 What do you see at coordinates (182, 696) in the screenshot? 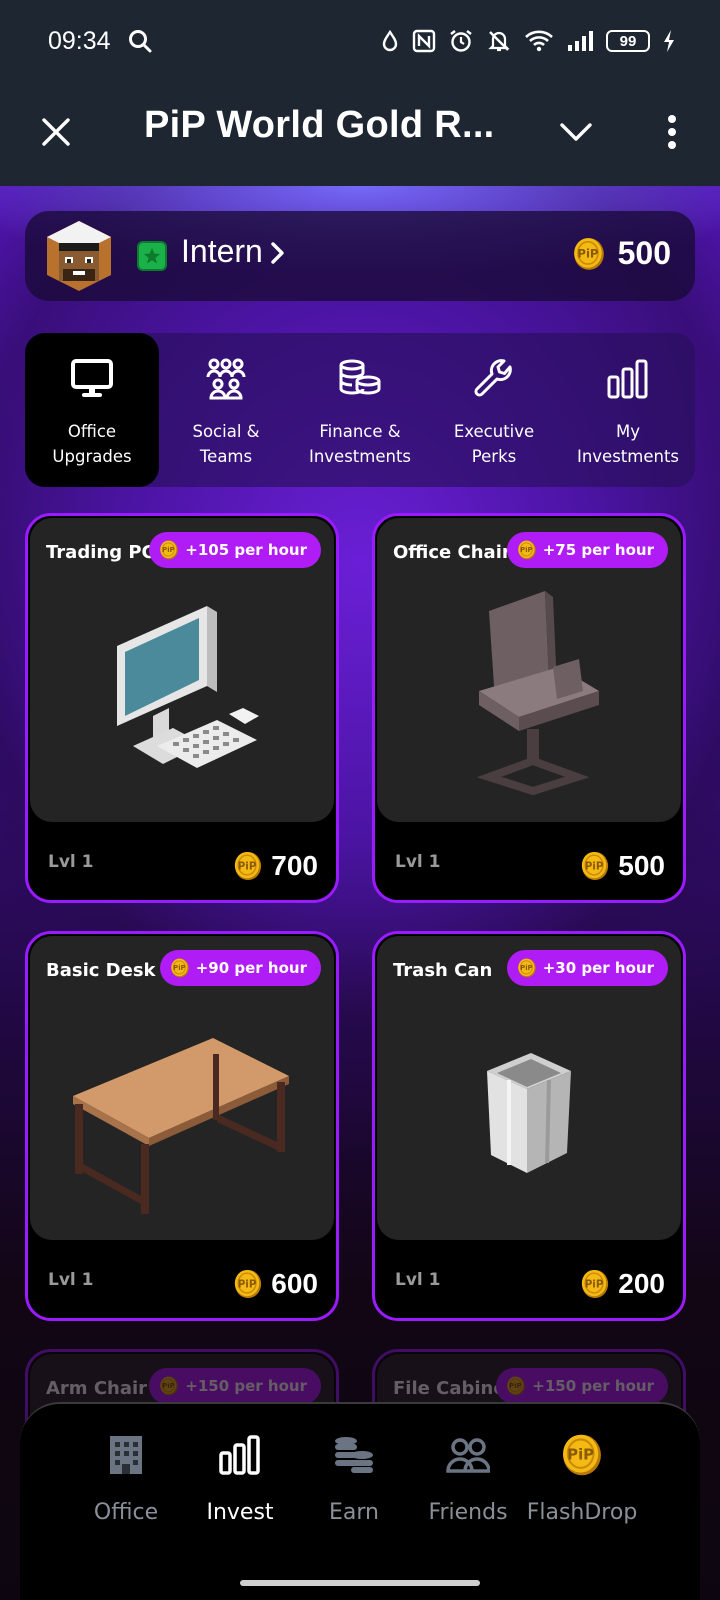
I see `computer-image` at bounding box center [182, 696].